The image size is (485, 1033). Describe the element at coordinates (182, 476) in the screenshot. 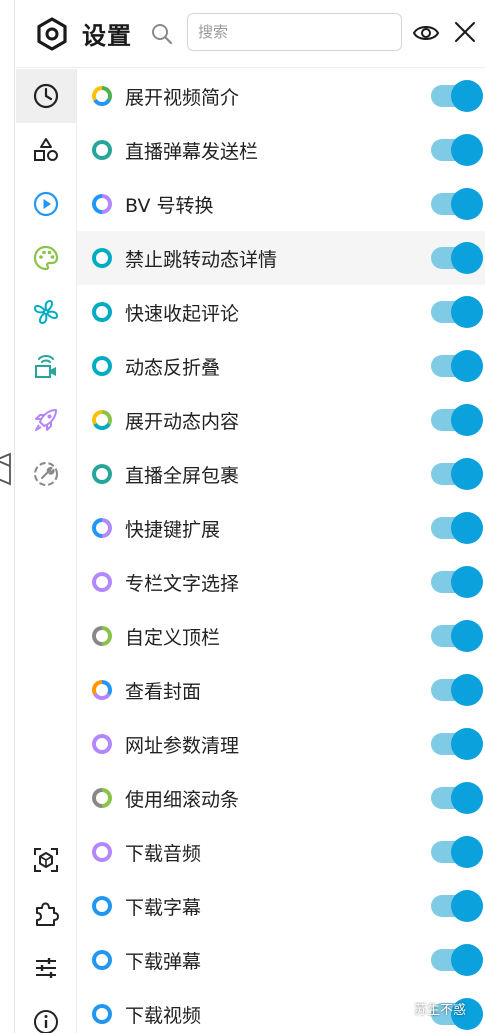

I see `setting-label: 直播全屏包裹` at that location.